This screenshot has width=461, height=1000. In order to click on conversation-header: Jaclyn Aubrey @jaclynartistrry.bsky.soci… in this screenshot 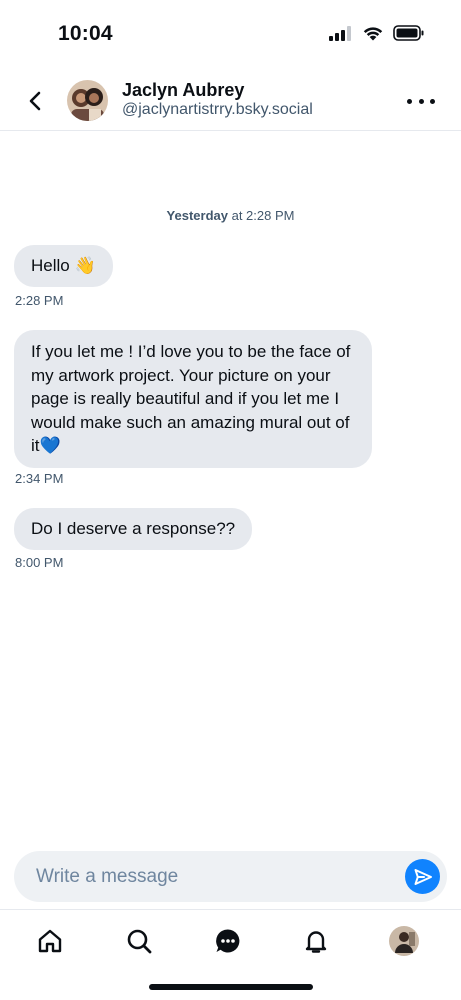, I will do `click(230, 100)`.